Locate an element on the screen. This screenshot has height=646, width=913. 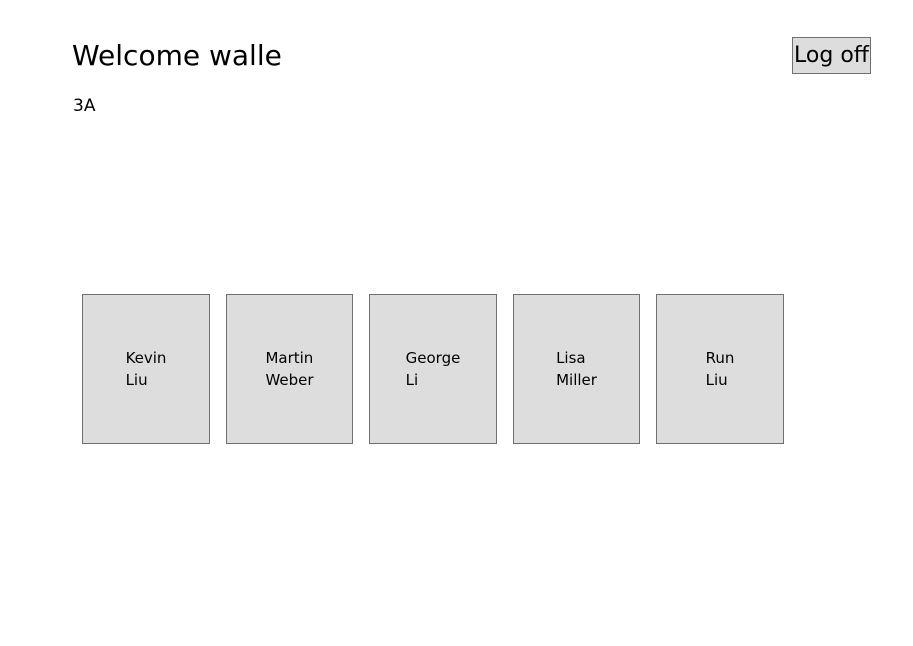
student-first-name: George is located at coordinates (433, 358).